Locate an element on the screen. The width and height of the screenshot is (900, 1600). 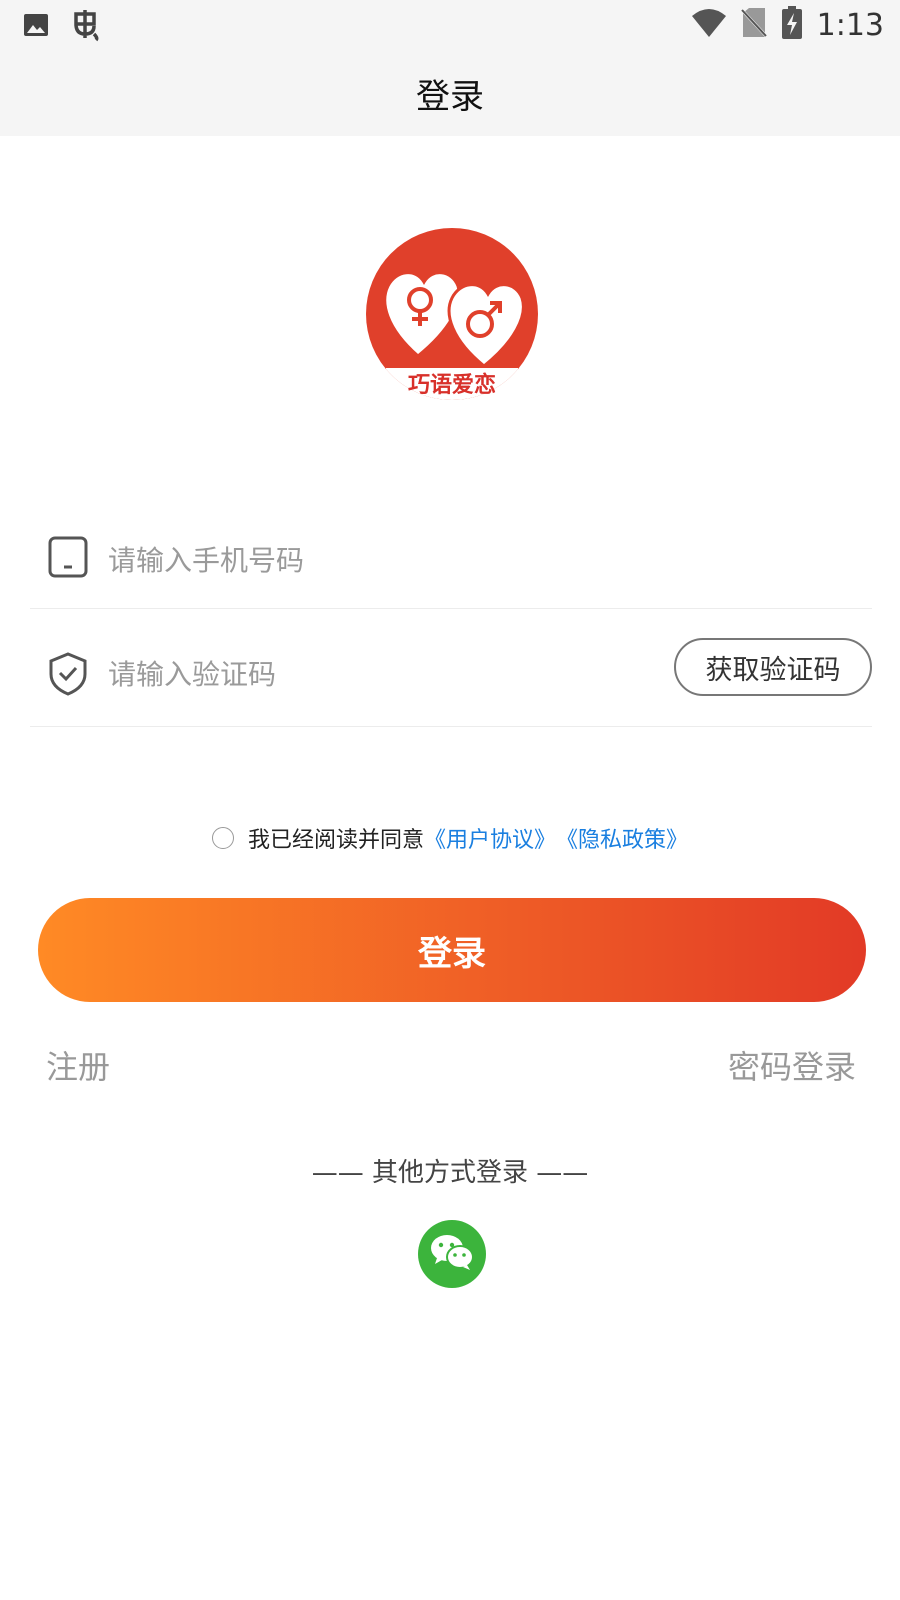
phone-input is located at coordinates (368, 560).